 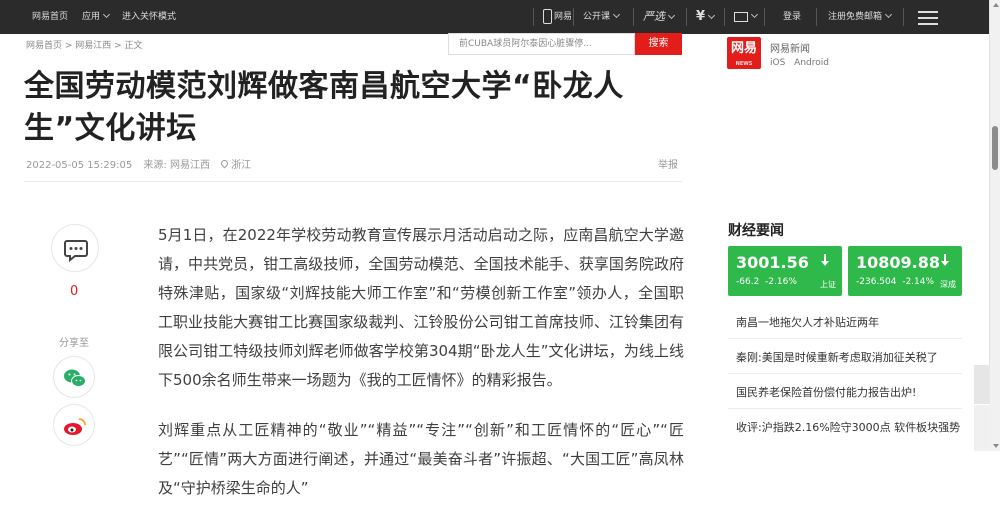 What do you see at coordinates (743, 48) in the screenshot?
I see `logo-text: 网易` at bounding box center [743, 48].